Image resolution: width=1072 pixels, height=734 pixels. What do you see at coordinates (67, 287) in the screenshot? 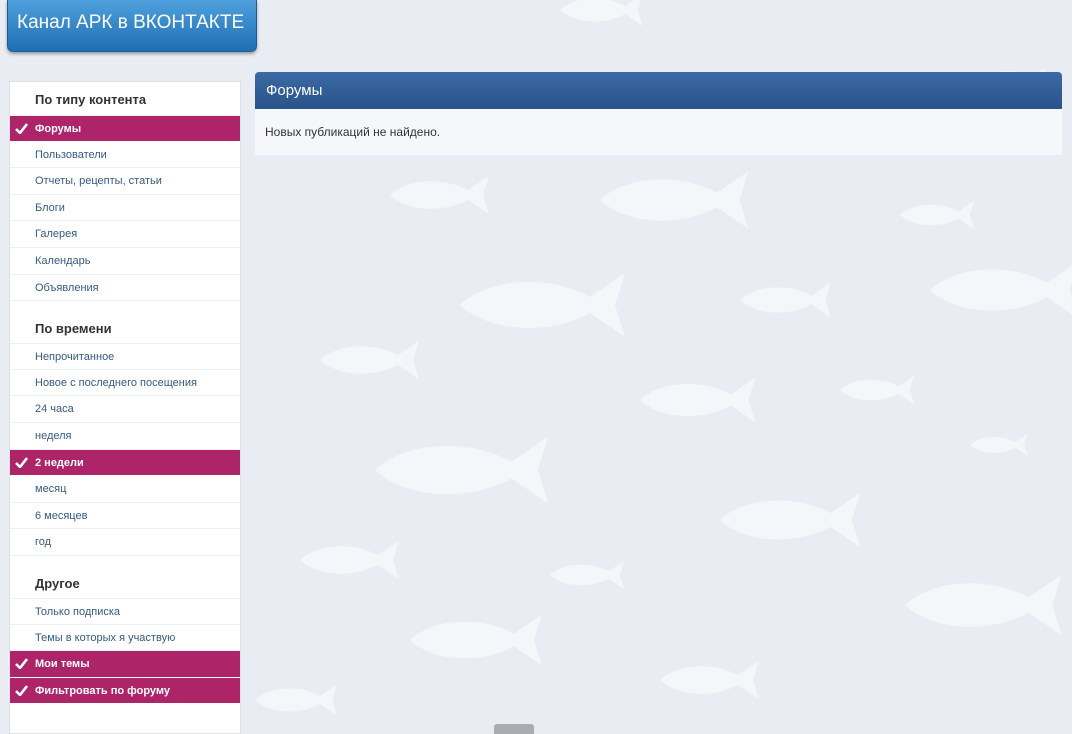
I see `filter-item-label: Объявления` at bounding box center [67, 287].